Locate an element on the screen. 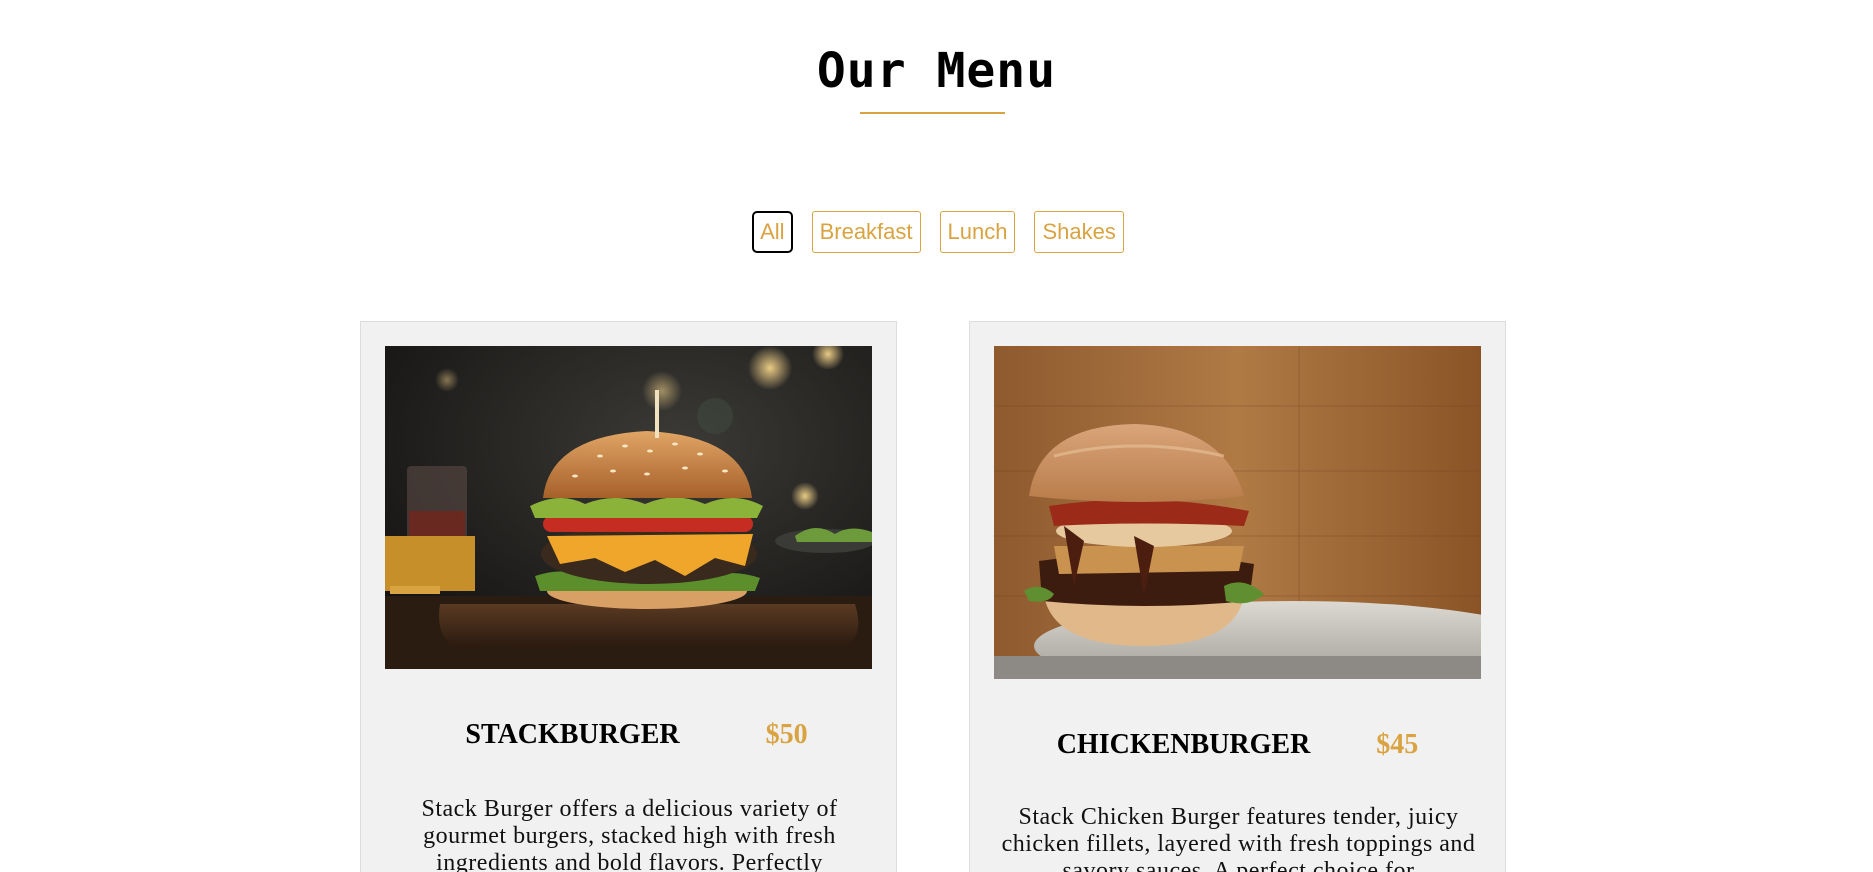 The image size is (1873, 872). item-price: $45 is located at coordinates (1397, 744).